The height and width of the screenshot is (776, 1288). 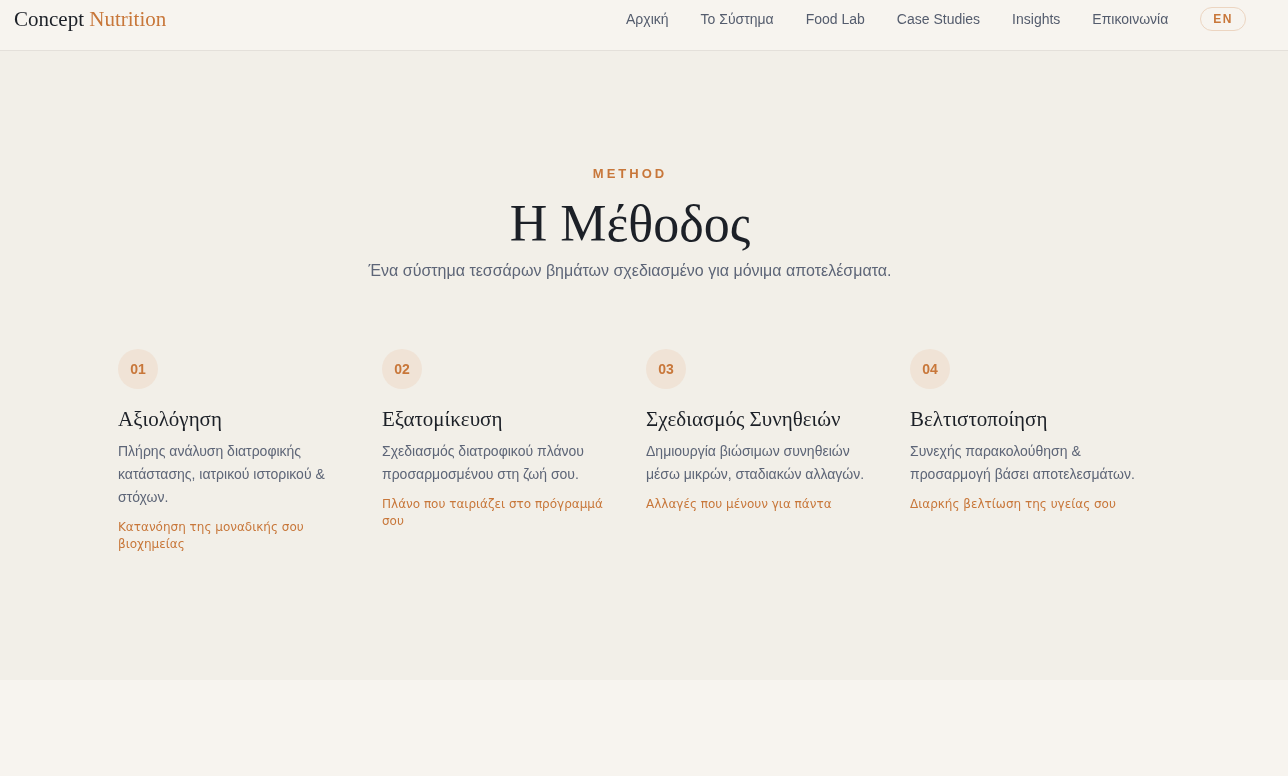 What do you see at coordinates (938, 19) in the screenshot?
I see `nav-link: Case Studies` at bounding box center [938, 19].